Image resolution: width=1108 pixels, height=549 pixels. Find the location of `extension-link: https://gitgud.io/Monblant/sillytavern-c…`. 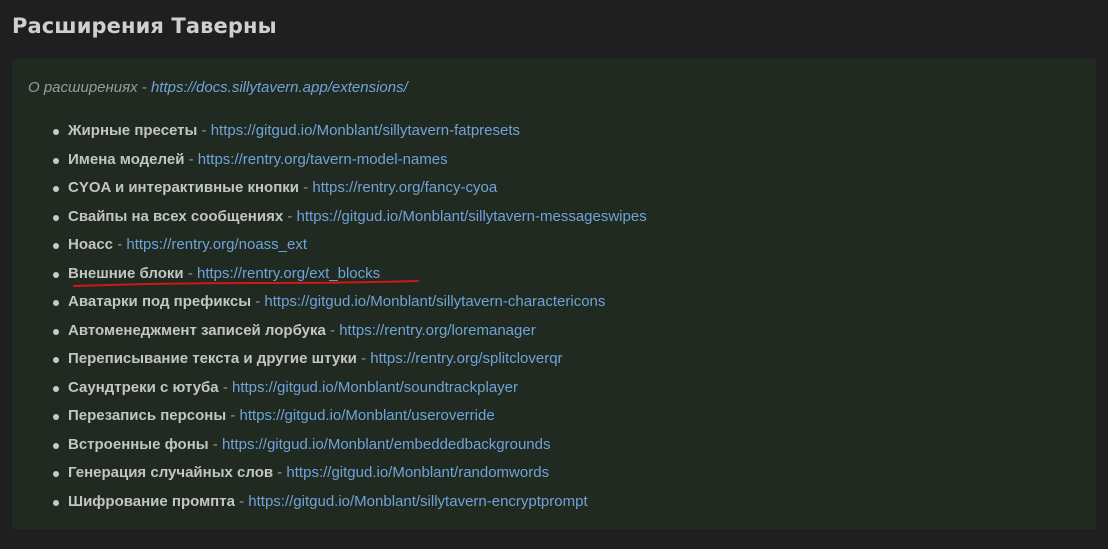

extension-link: https://gitgud.io/Monblant/sillytavern-c… is located at coordinates (434, 301).